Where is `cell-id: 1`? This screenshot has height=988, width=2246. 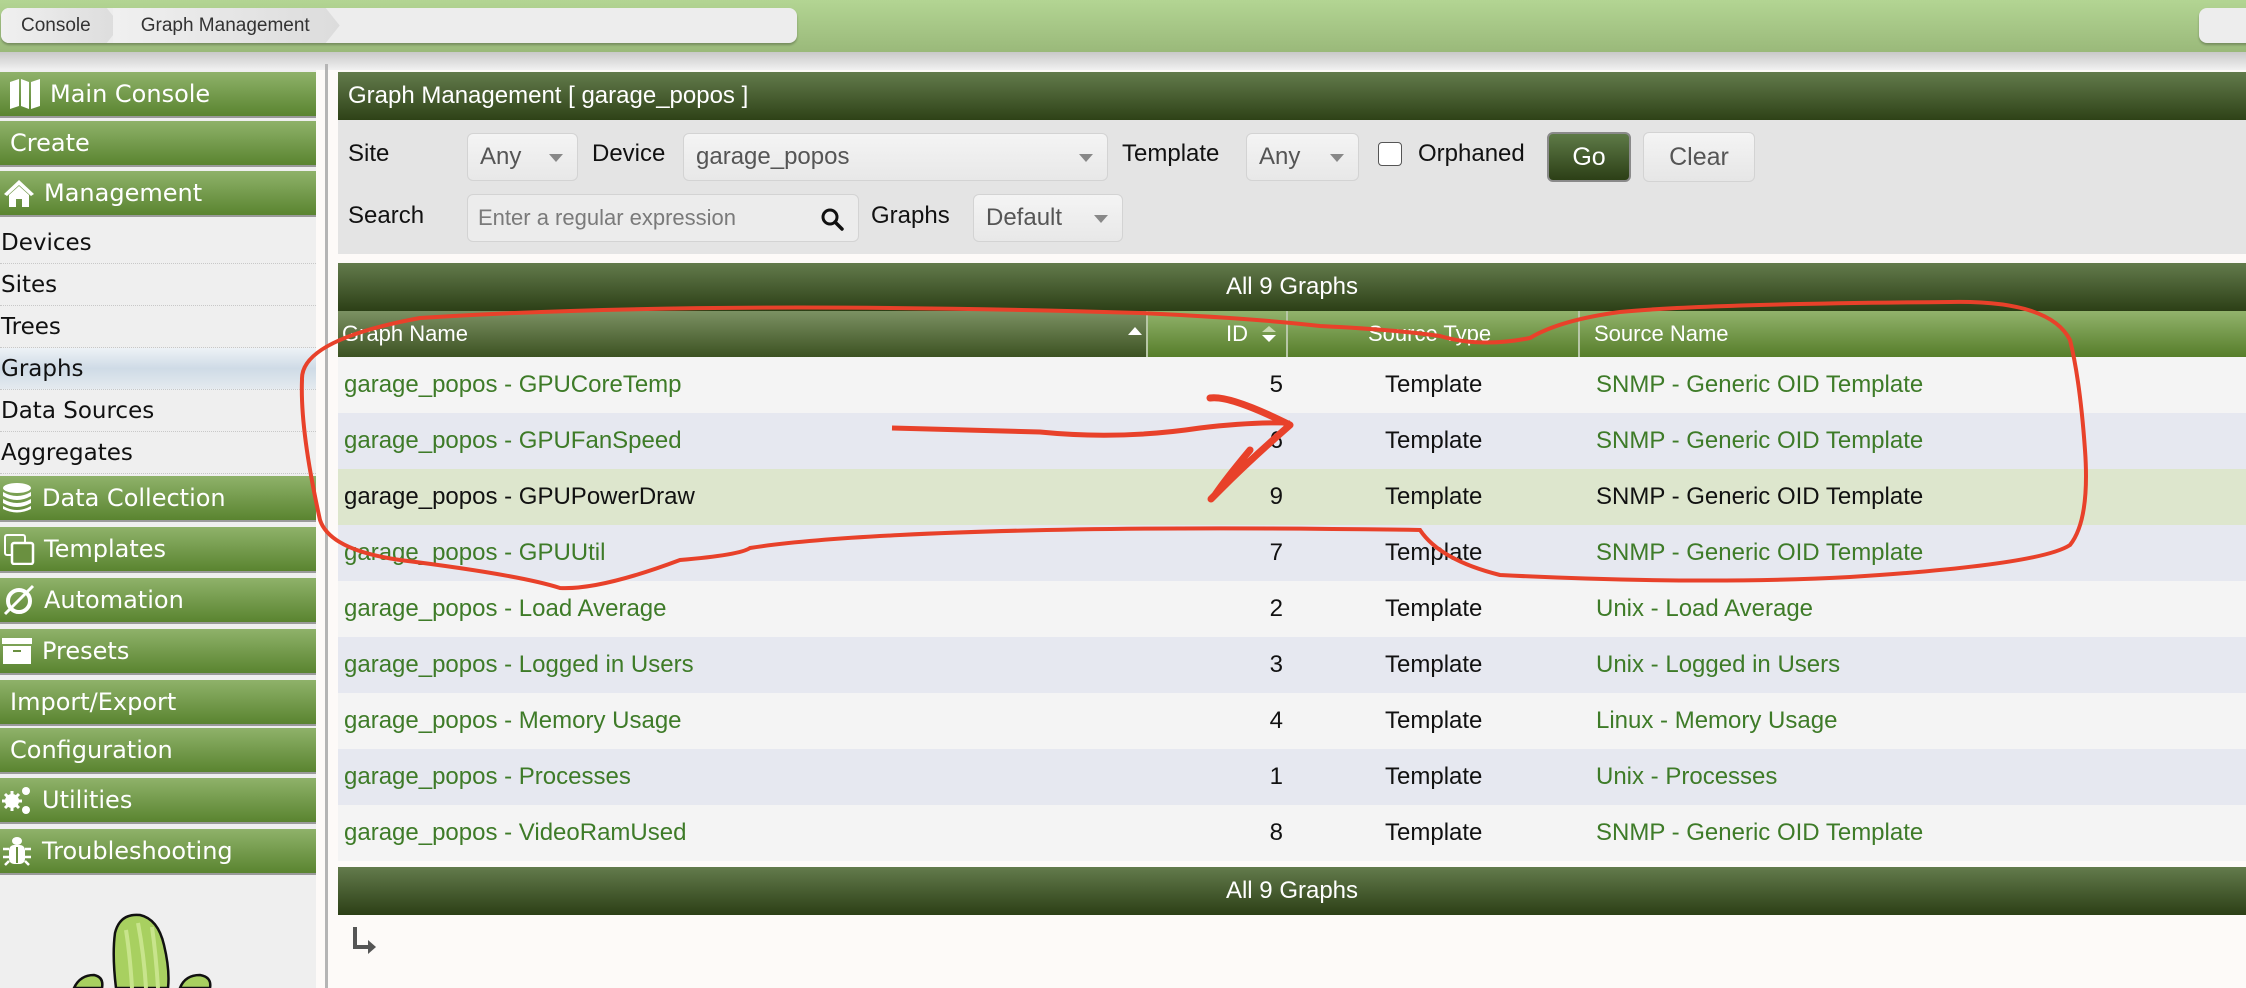
cell-id: 1 is located at coordinates (1276, 776).